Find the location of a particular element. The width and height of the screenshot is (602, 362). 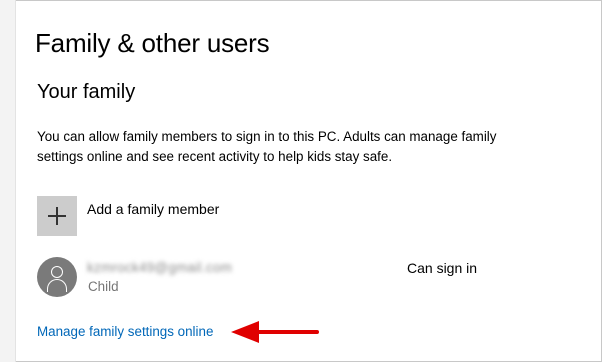

member-email: kzmrock49@gmail.com is located at coordinates (160, 267).